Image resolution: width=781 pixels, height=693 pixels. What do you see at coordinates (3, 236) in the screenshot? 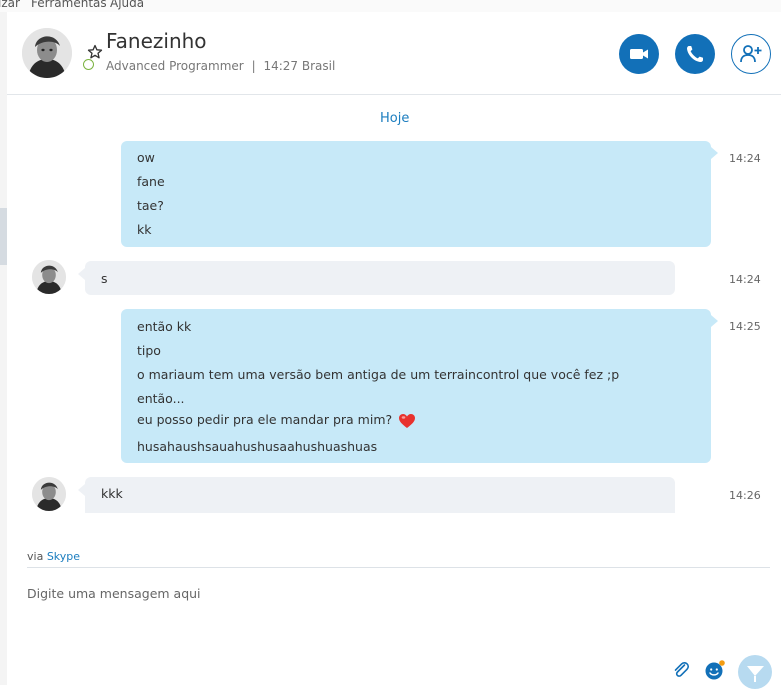
I see `sidebar-scroll-marker` at bounding box center [3, 236].